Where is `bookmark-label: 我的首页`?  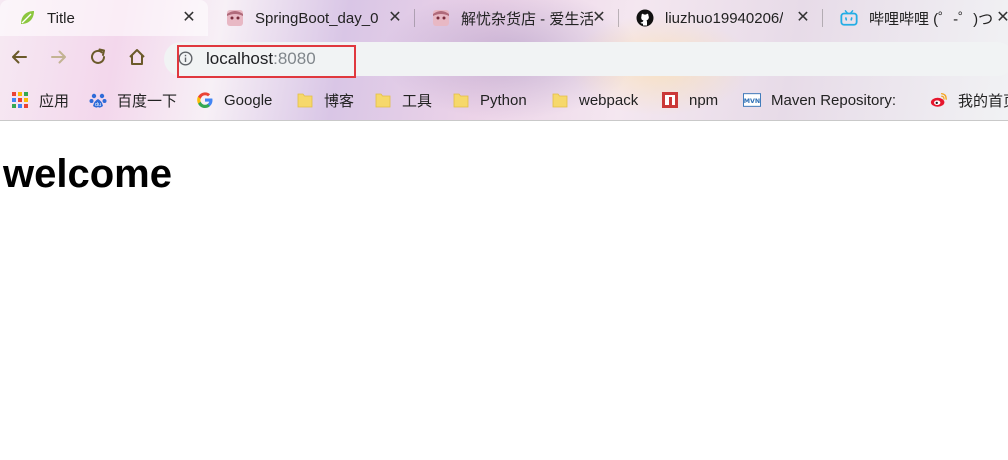 bookmark-label: 我的首页 is located at coordinates (983, 101).